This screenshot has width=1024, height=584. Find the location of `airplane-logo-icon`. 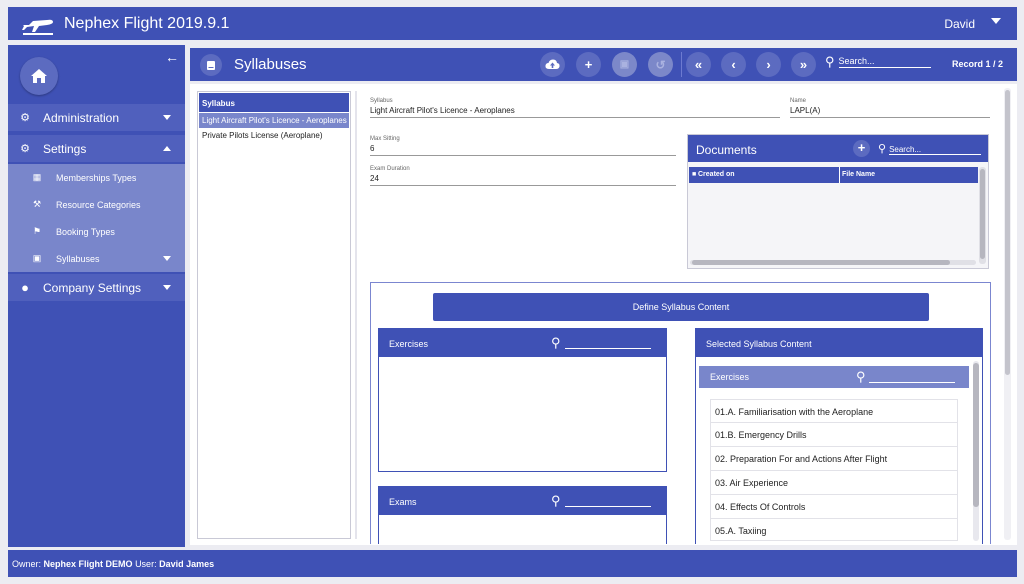

airplane-logo-icon is located at coordinates (38, 24).